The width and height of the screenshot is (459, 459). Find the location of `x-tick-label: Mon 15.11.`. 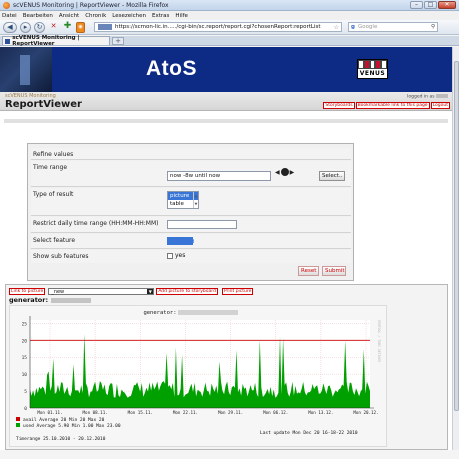

x-tick-label: Mon 15.11. is located at coordinates (140, 412).